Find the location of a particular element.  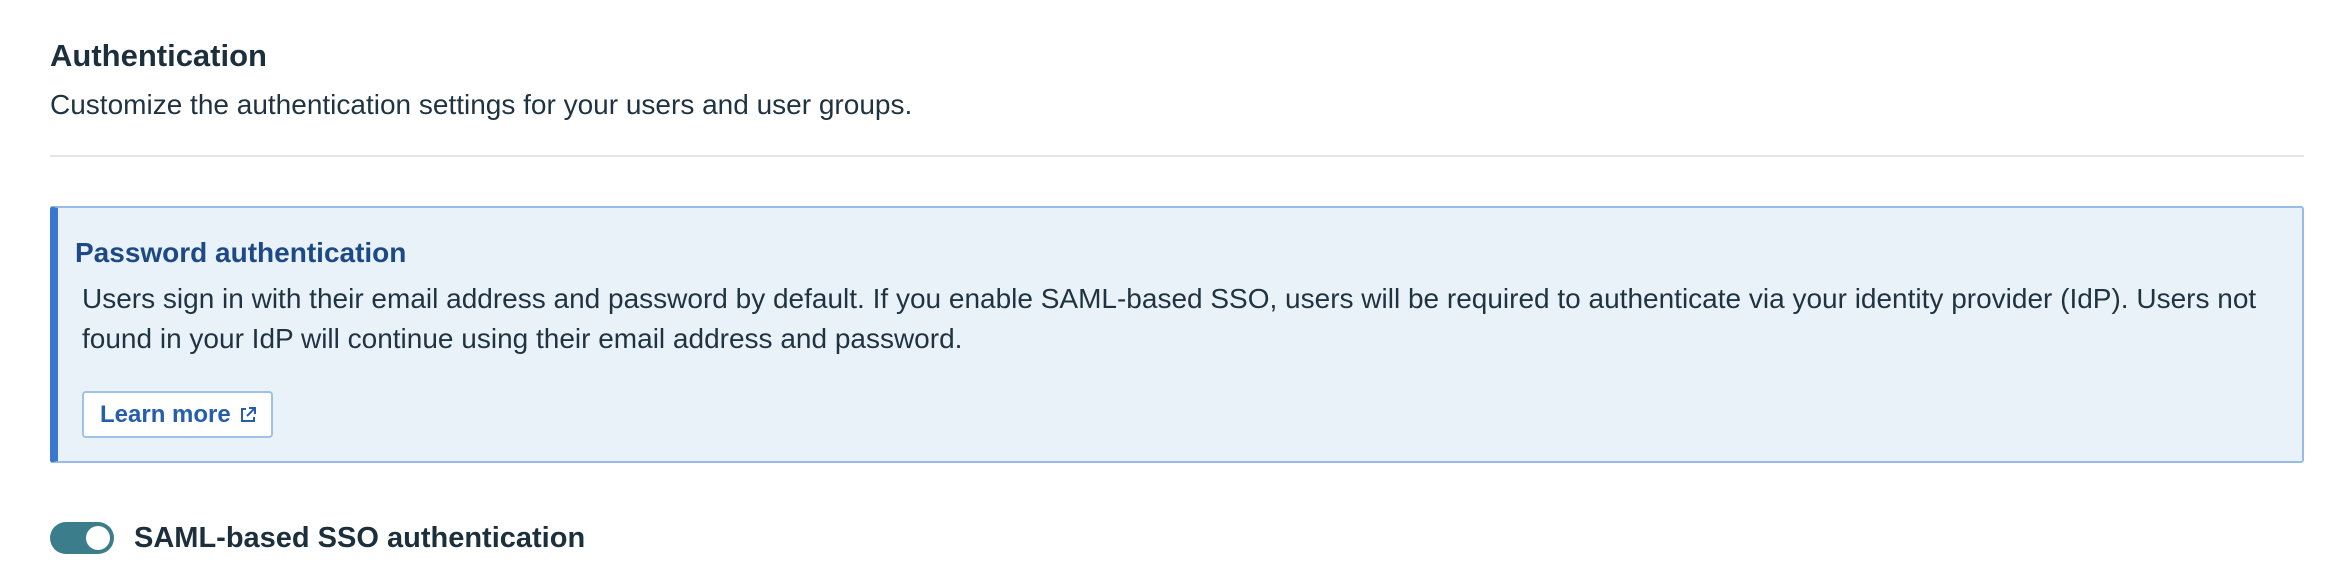

learn-more-label: Learn more is located at coordinates (165, 414).